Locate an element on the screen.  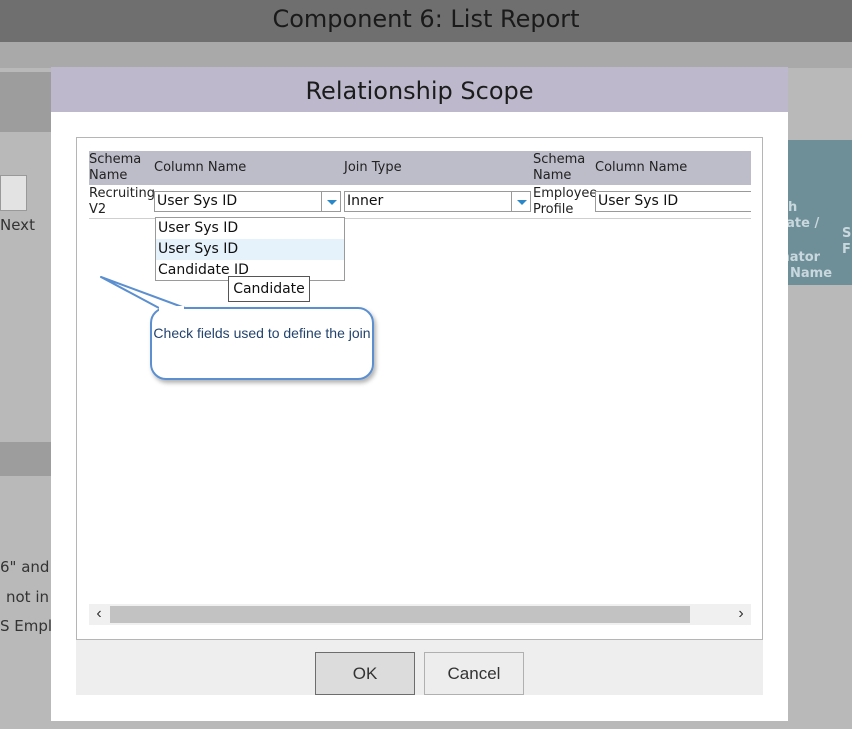
app-next-text: Next is located at coordinates (17, 225).